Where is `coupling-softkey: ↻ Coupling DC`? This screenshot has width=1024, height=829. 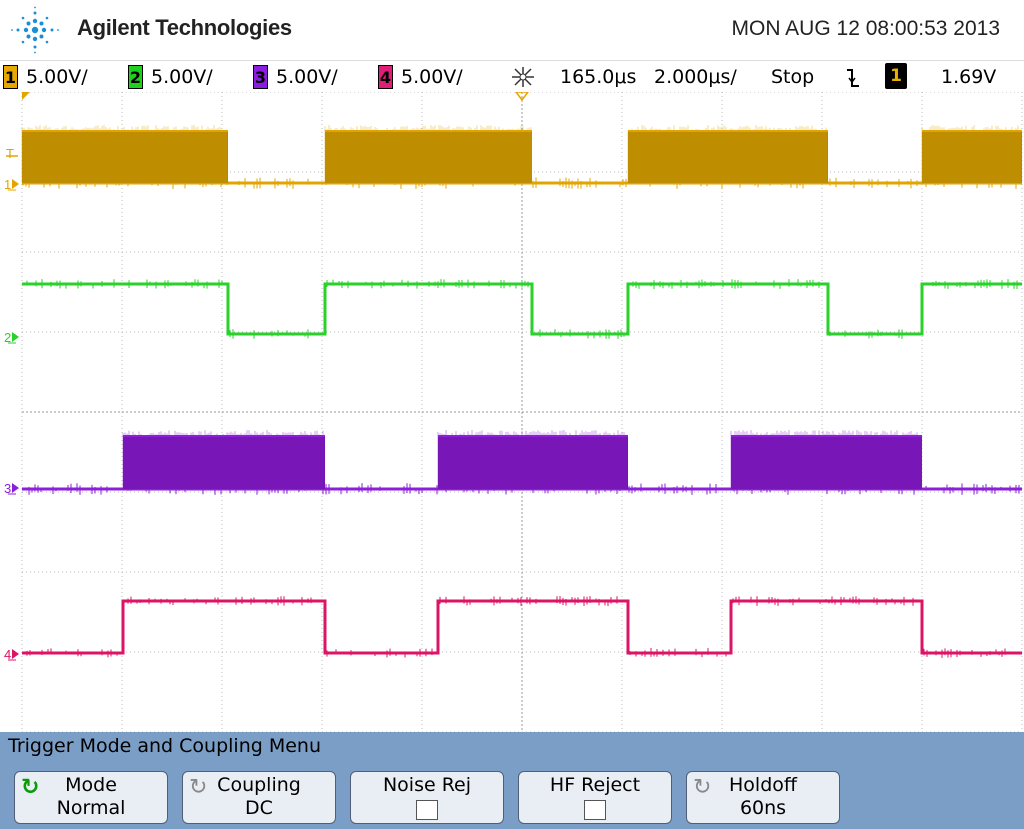
coupling-softkey: ↻ Coupling DC is located at coordinates (259, 797).